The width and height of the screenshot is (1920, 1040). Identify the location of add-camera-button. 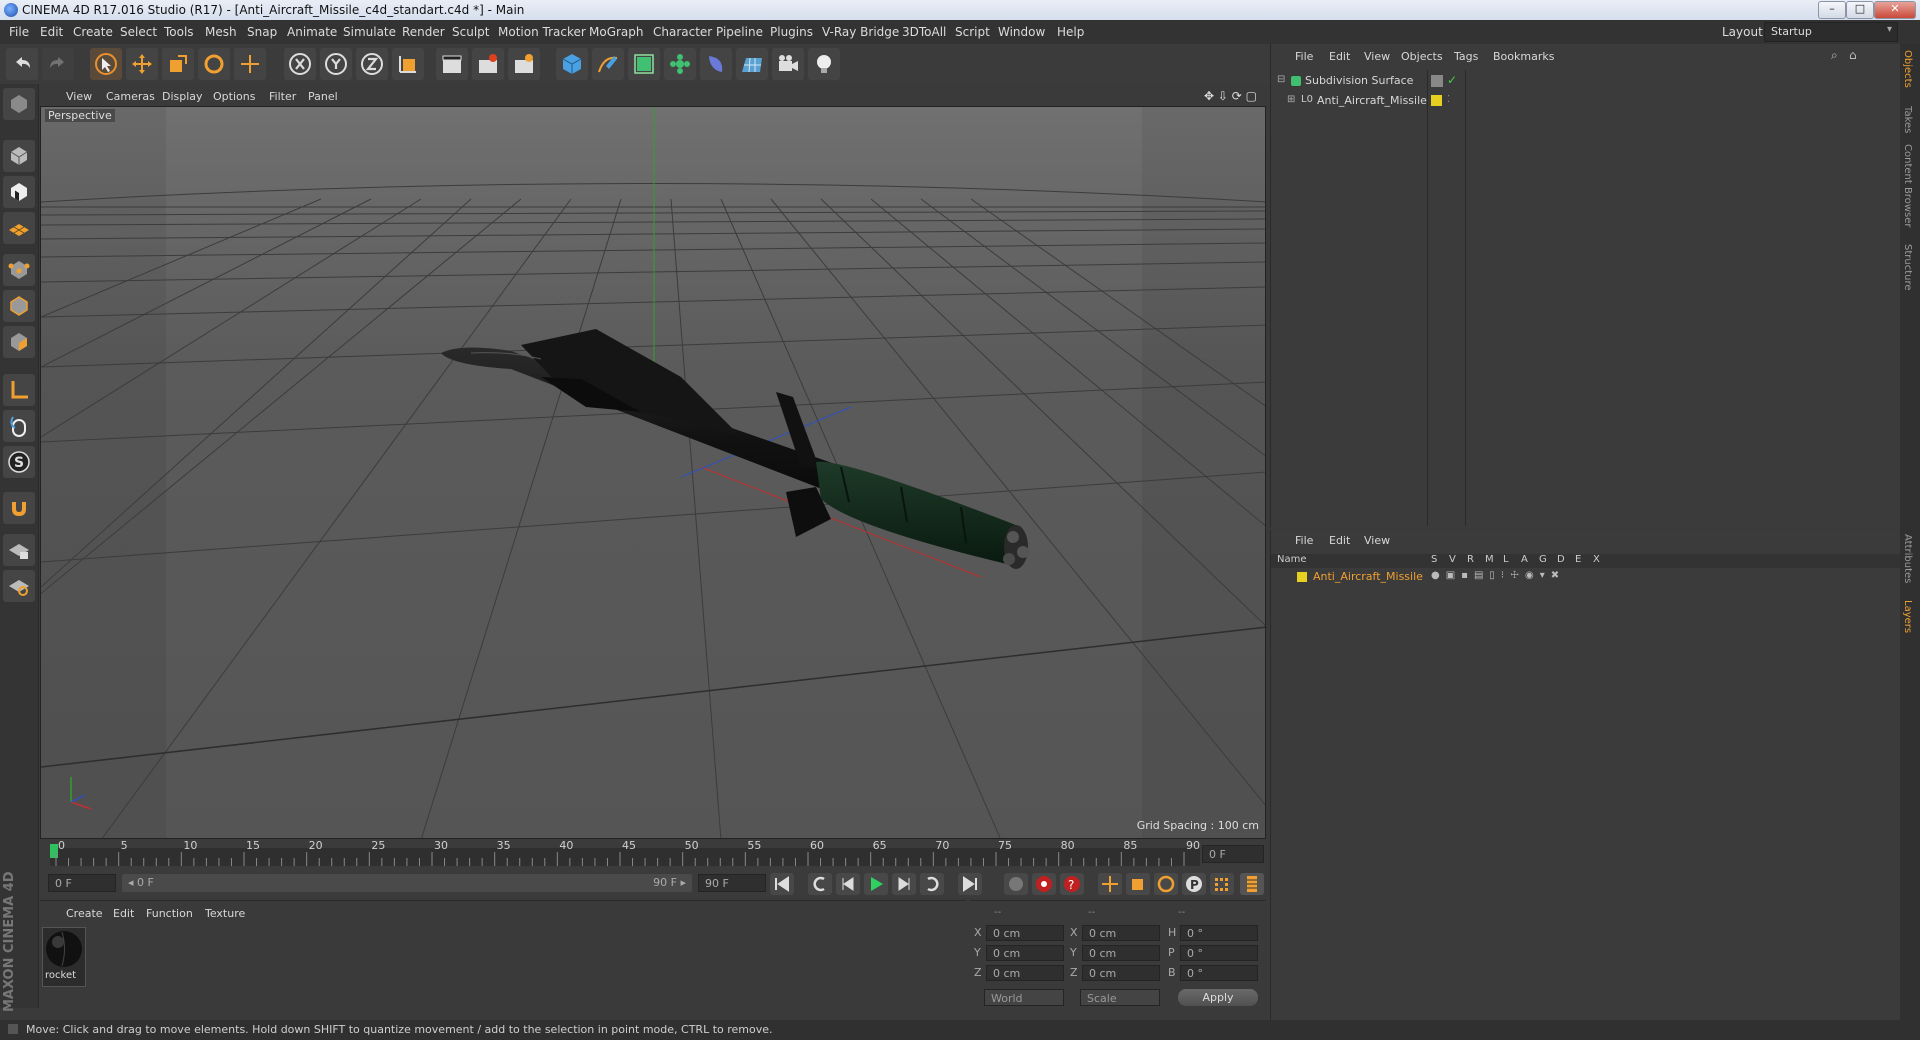
(788, 64).